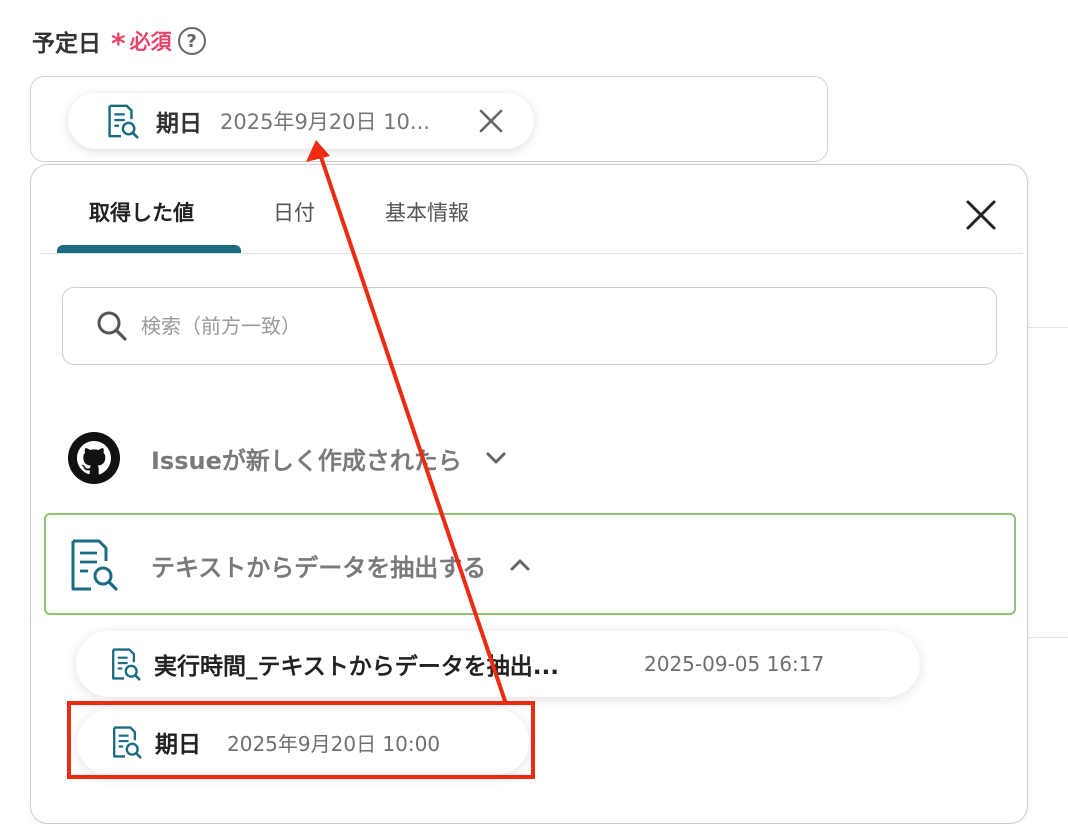 The image size is (1068, 824). Describe the element at coordinates (112, 326) in the screenshot. I see `search-icon` at that location.